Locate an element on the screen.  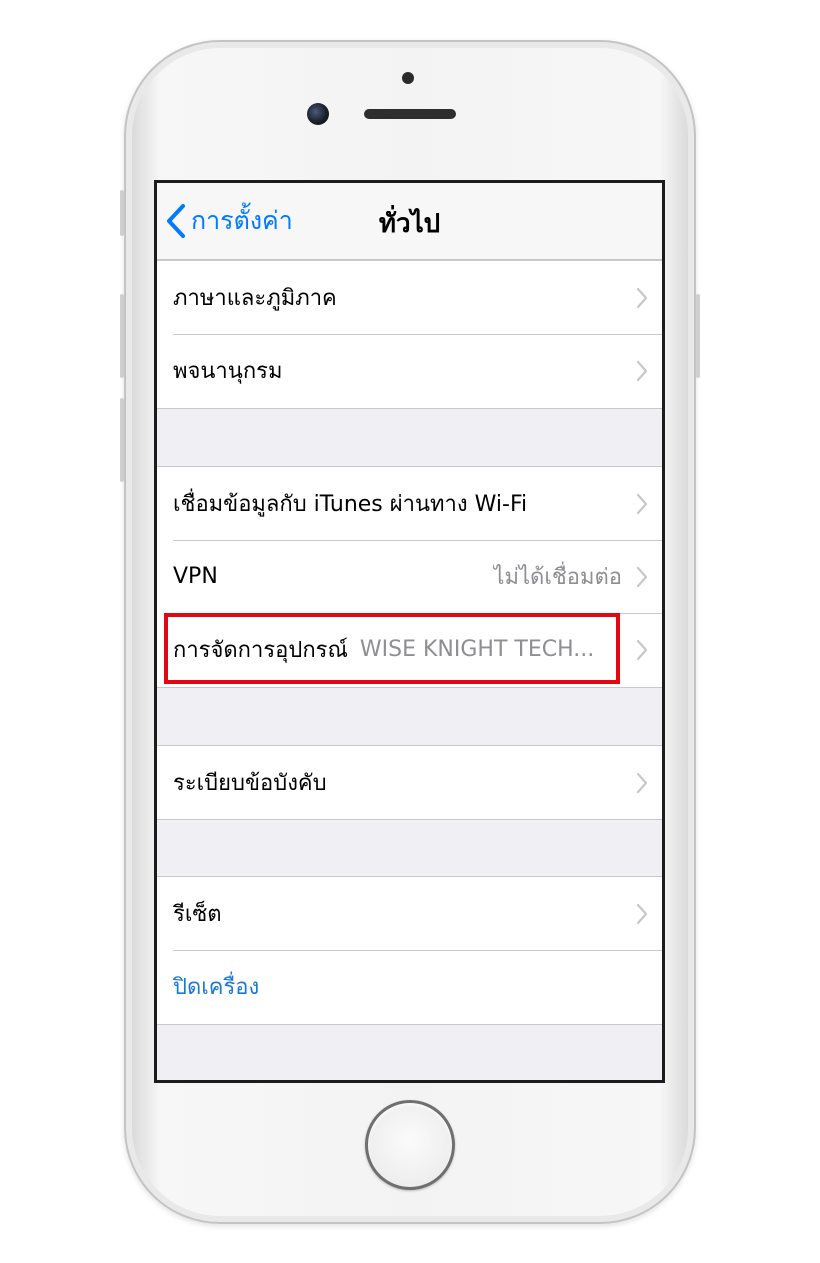
volume-down-button is located at coordinates (122, 440).